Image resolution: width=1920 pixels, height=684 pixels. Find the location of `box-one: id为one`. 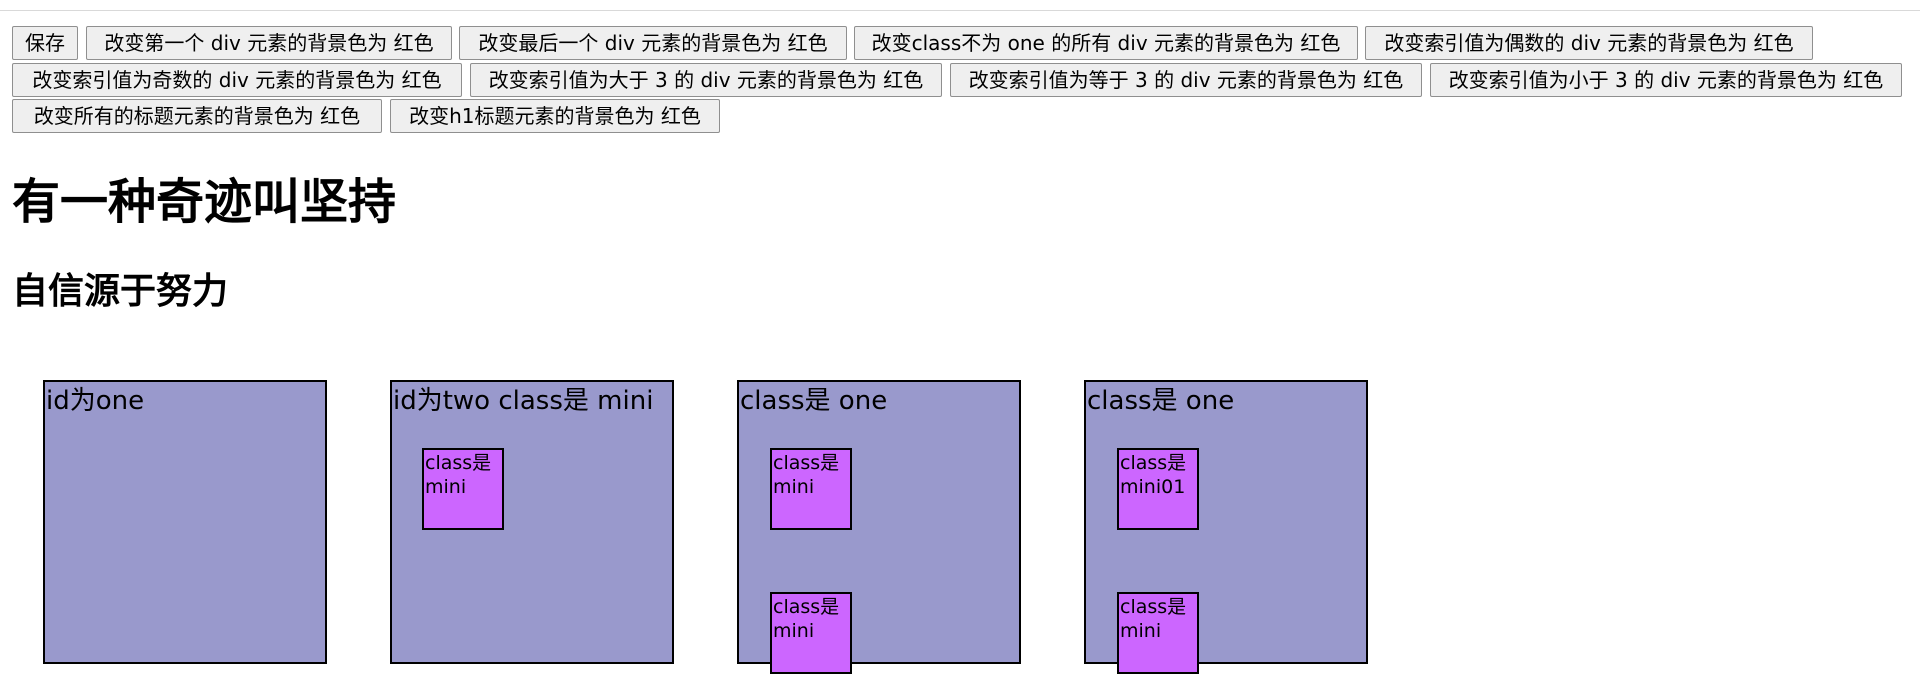

box-one: id为one is located at coordinates (185, 522).